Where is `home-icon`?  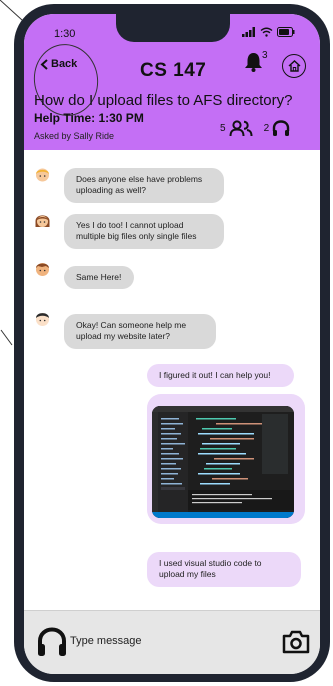 home-icon is located at coordinates (294, 66).